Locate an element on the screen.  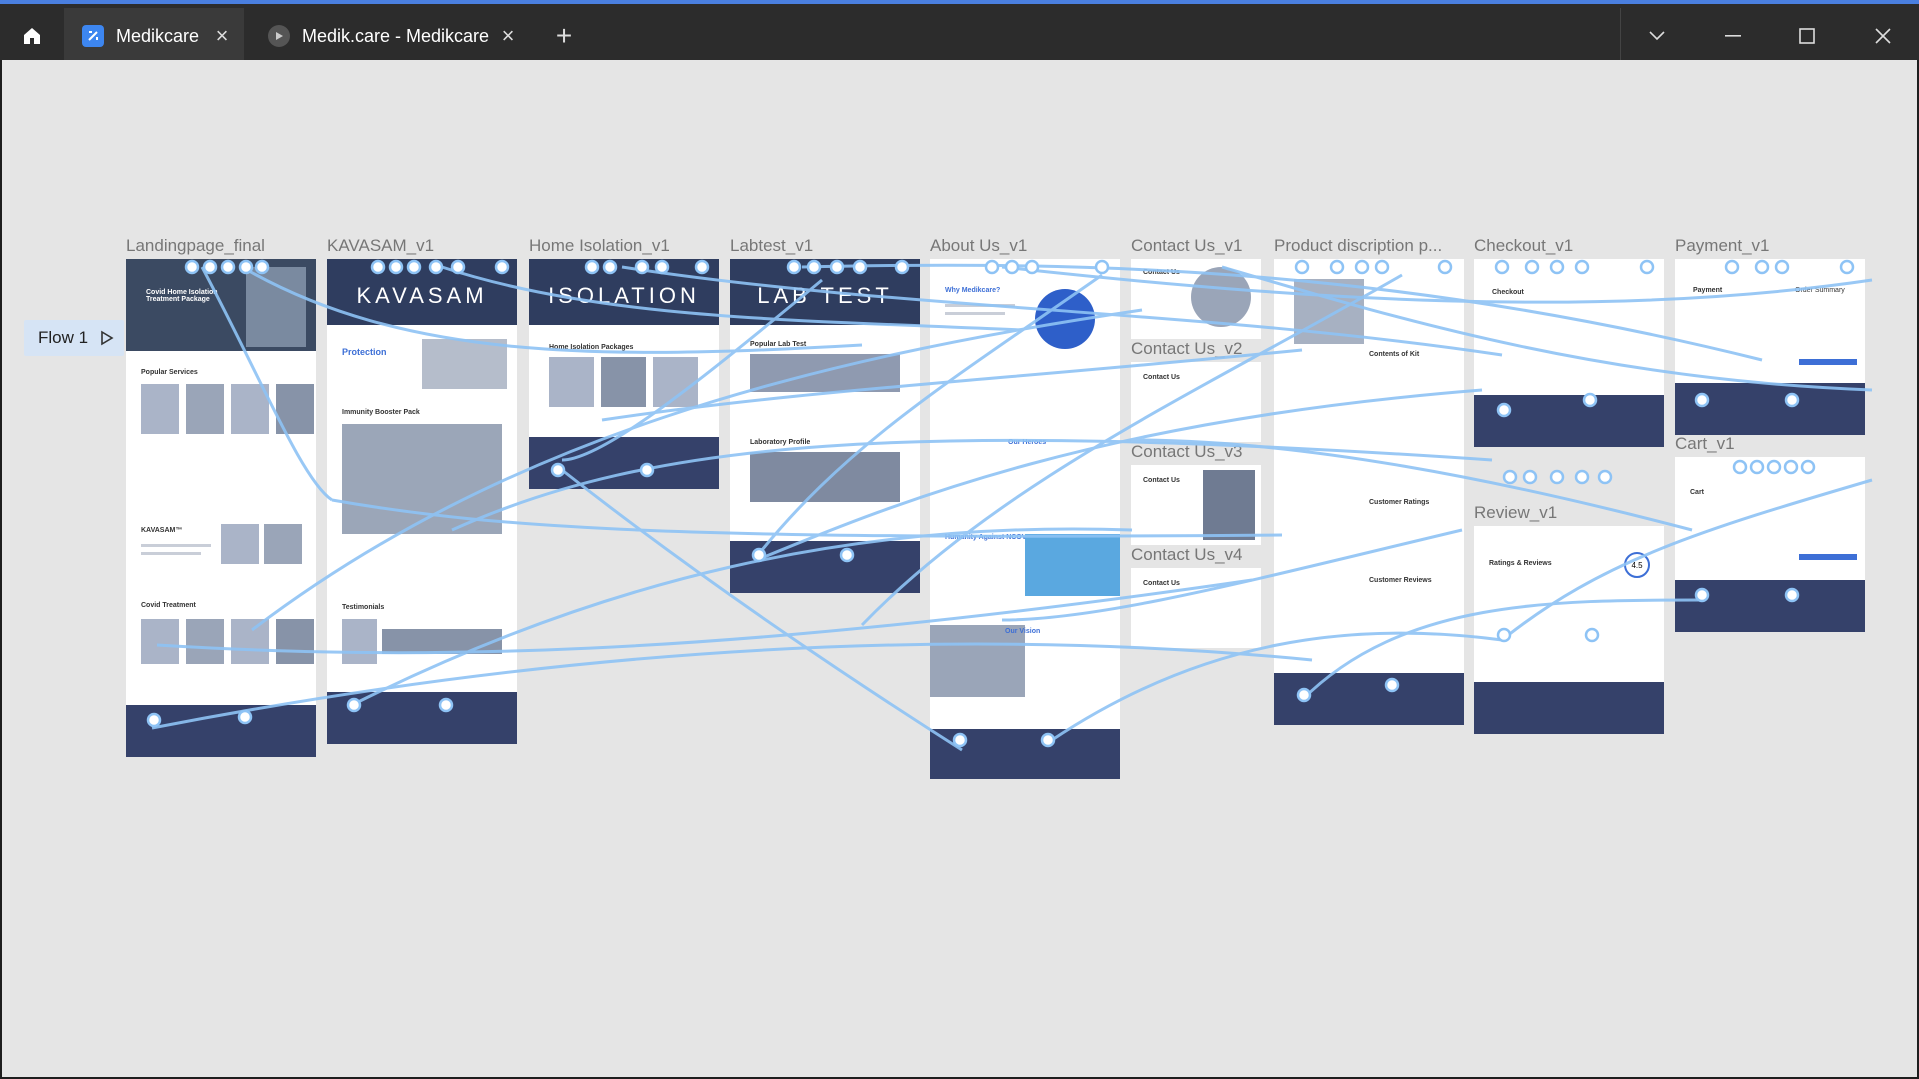
section-heading: Customer Ratings is located at coordinates (1399, 502).